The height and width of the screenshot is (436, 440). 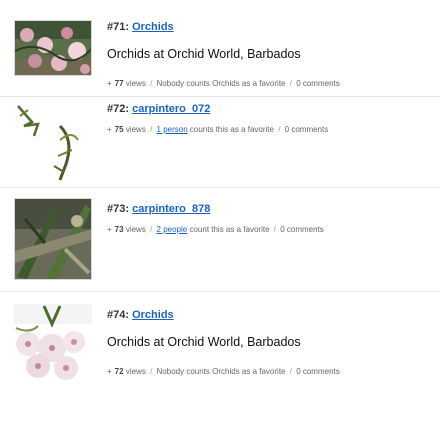 I want to click on entry-number: #73:, so click(x=118, y=209).